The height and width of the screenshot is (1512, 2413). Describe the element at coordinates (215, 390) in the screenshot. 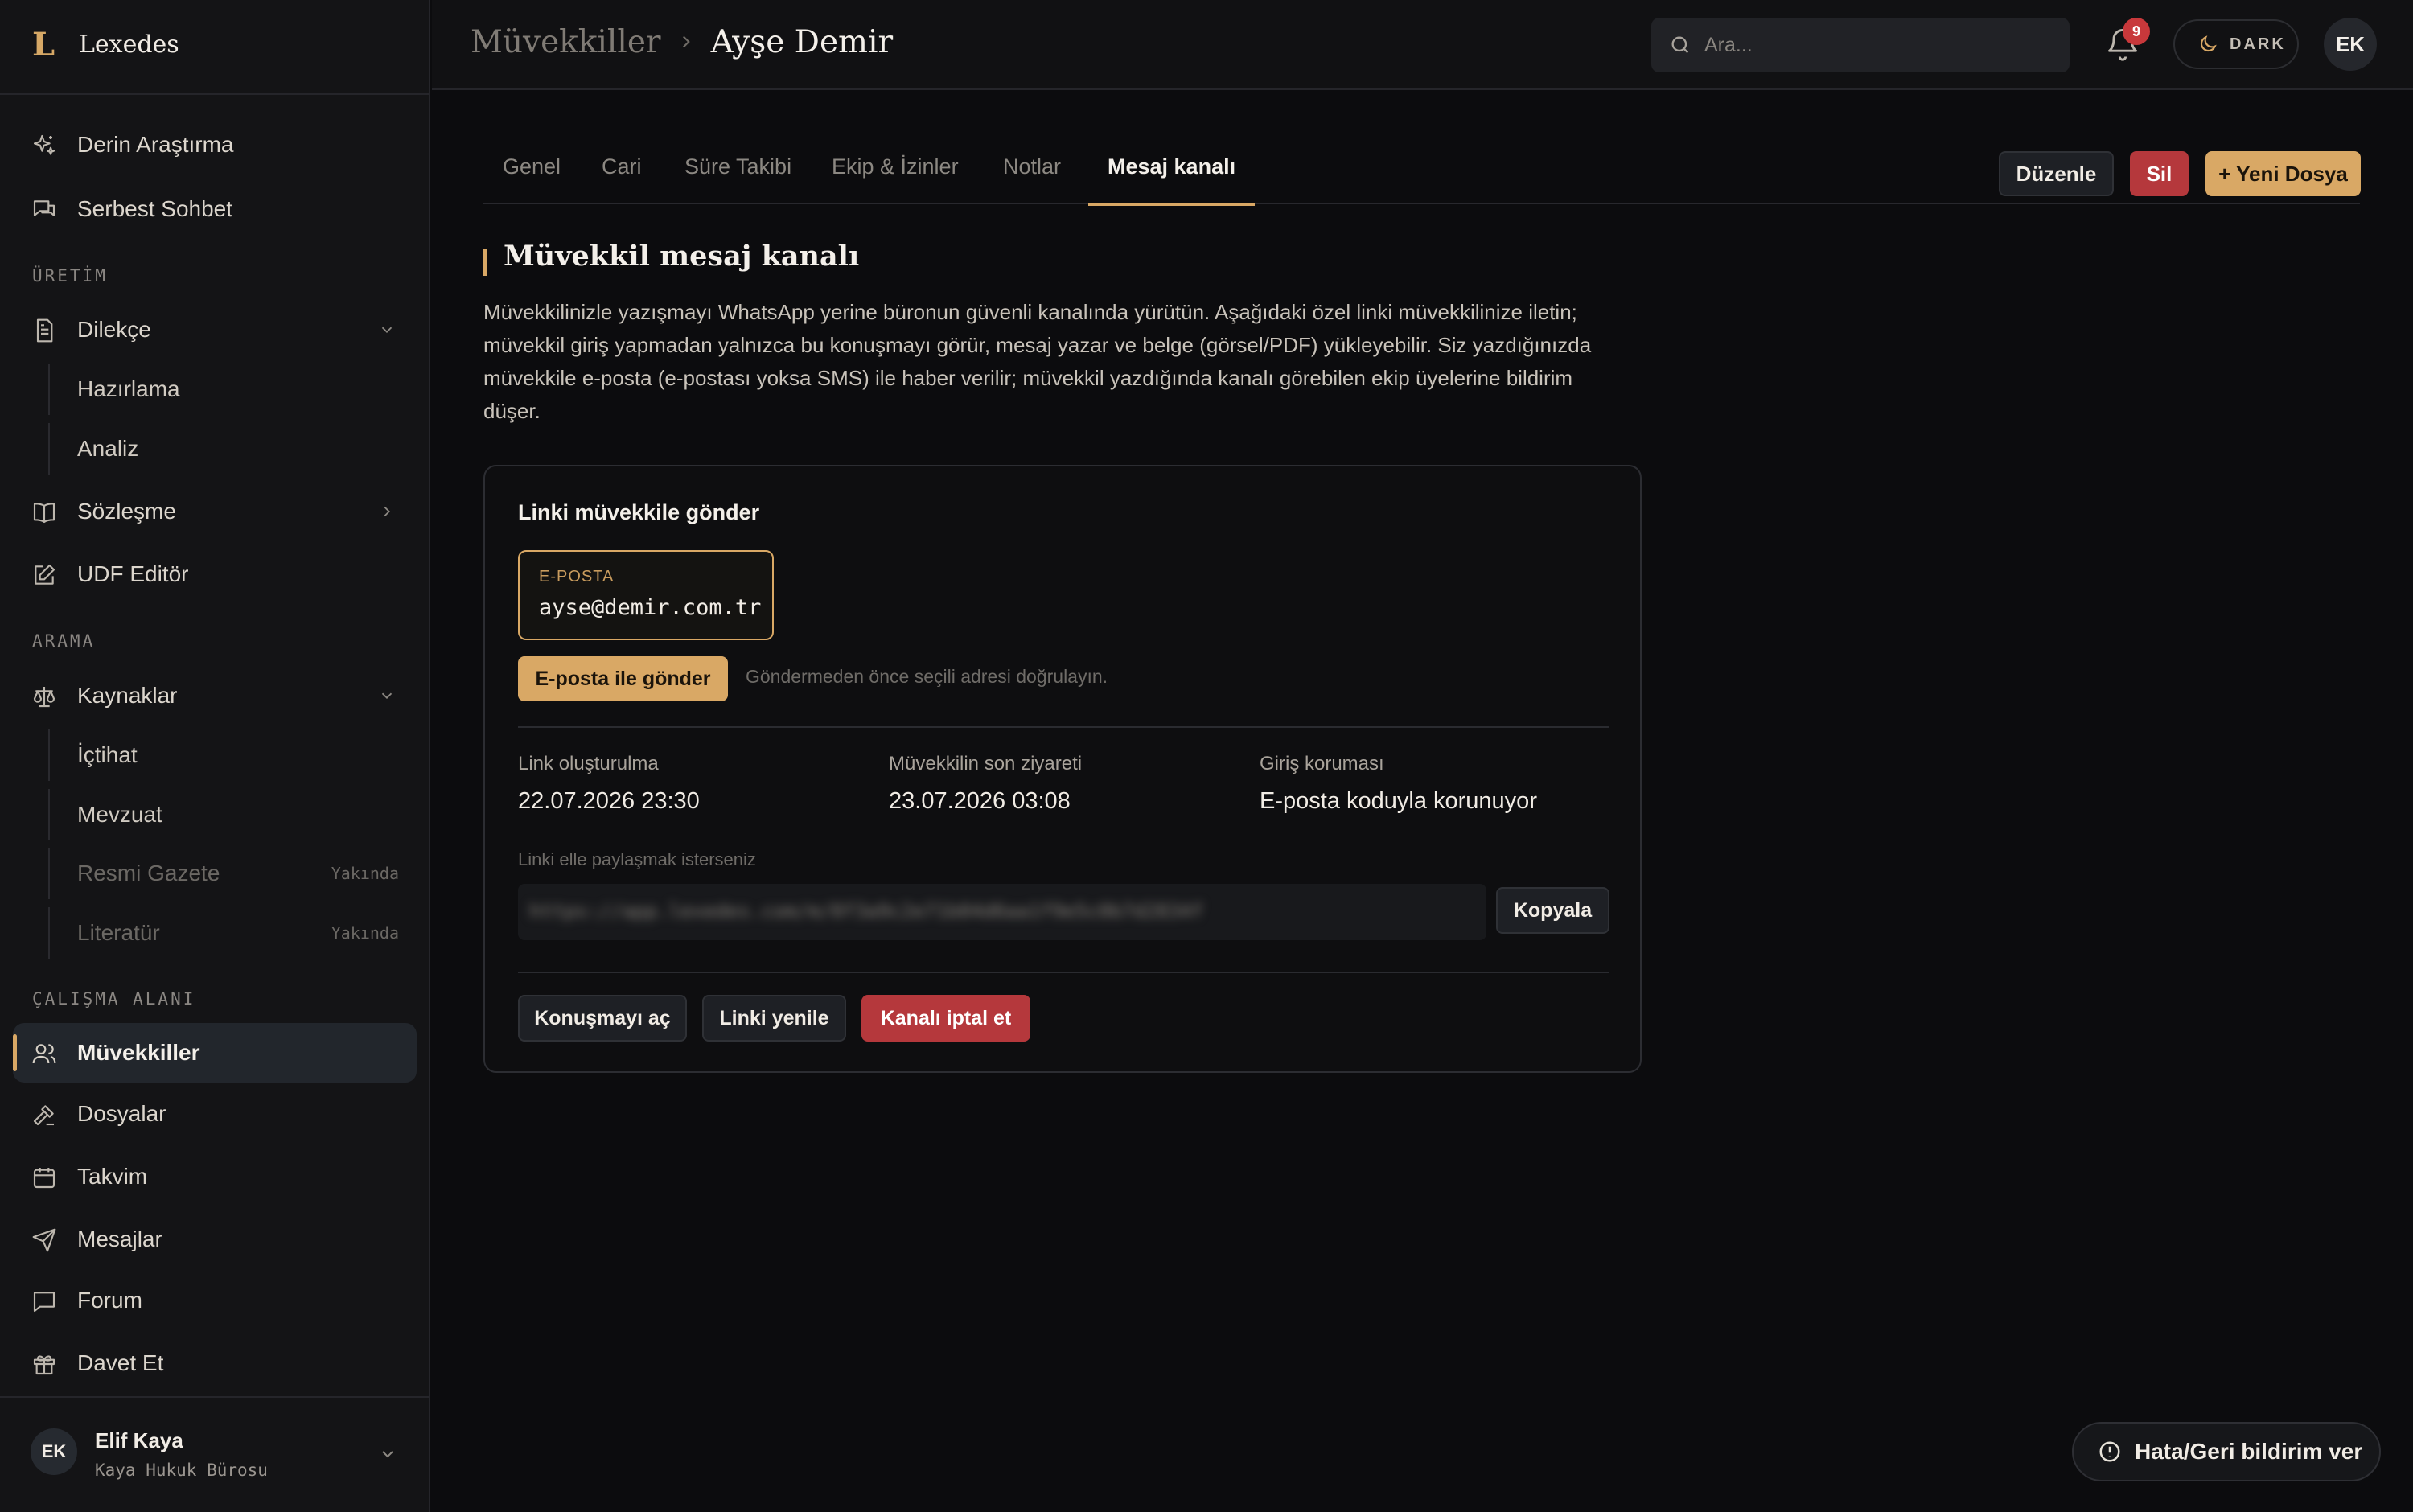

I see `sidebar-subitem-hazirlama: Hazırlama` at that location.